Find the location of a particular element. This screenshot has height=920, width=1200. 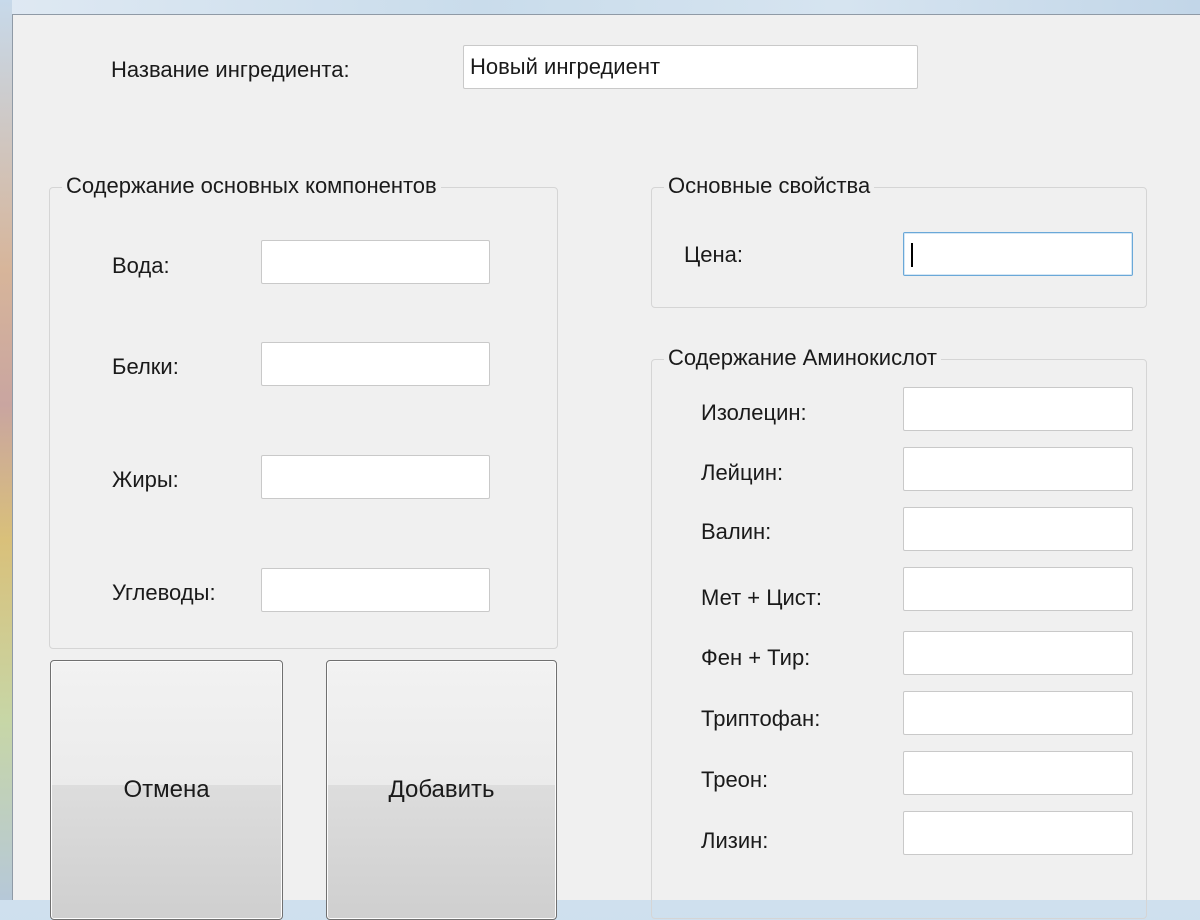

phe-tyr-input is located at coordinates (1018, 653).